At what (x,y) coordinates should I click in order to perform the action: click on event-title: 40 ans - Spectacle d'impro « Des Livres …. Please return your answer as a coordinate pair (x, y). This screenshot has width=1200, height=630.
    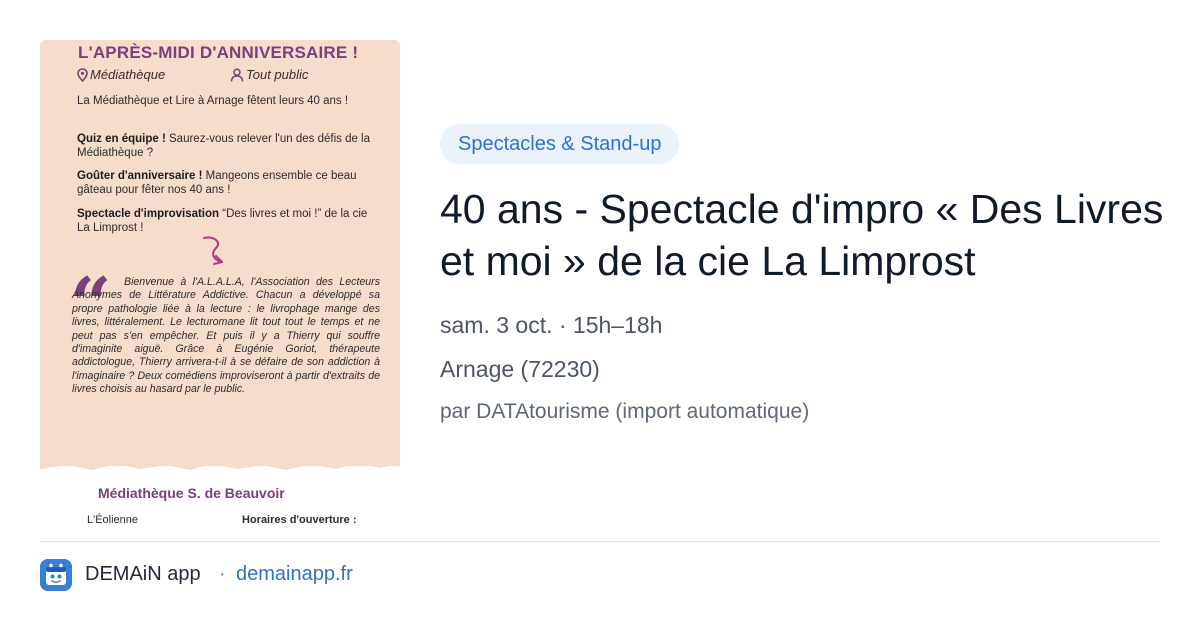
    Looking at the image, I should click on (802, 235).